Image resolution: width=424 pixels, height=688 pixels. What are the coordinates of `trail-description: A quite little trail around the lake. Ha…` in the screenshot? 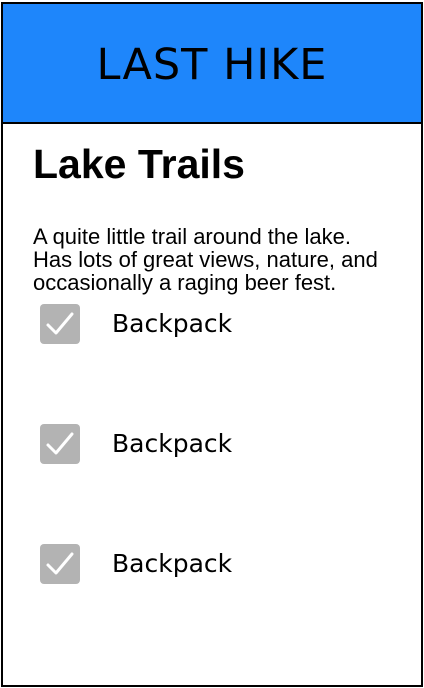 It's located at (205, 259).